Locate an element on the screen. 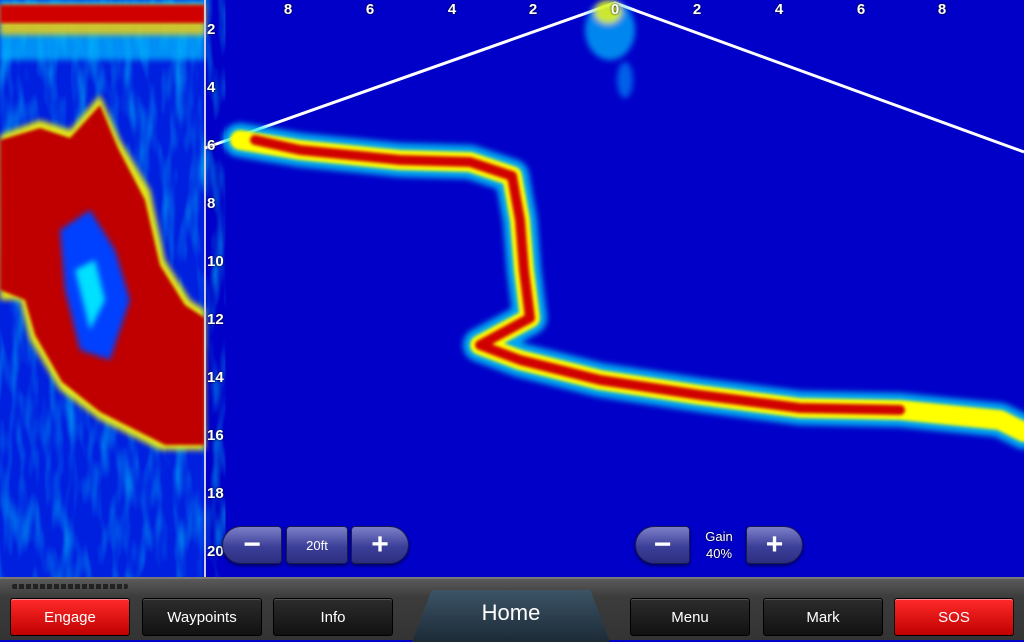  page-indicator-dots is located at coordinates (70, 586).